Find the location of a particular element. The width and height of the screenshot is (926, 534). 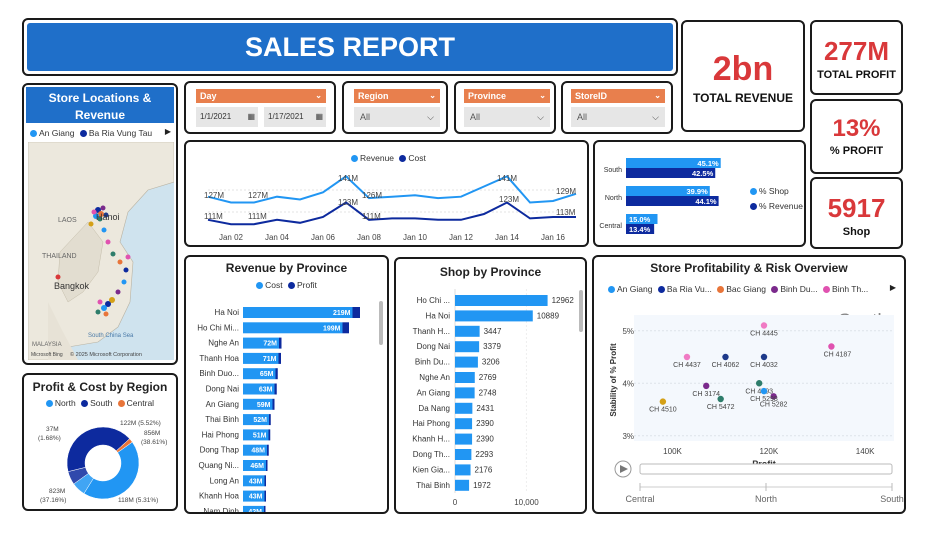

sp-scrollbar is located at coordinates (581, 311).